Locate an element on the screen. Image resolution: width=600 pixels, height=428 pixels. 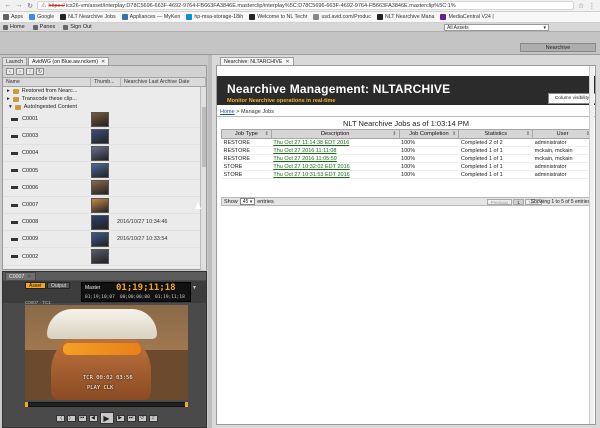
asset-mode-button: Asset is located at coordinates (35, 285).